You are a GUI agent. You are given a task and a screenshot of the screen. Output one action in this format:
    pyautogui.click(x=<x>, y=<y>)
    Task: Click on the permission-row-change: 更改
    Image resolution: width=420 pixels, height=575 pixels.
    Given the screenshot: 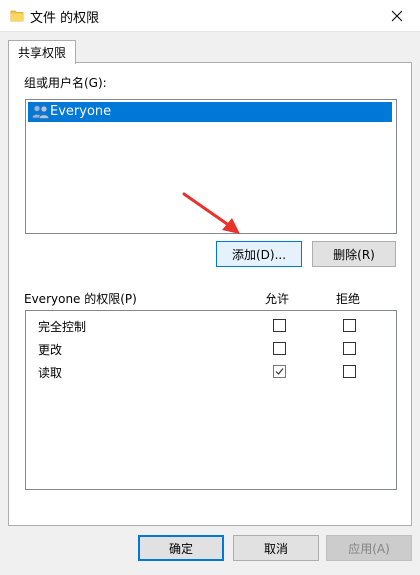 What is the action you would take?
    pyautogui.click(x=211, y=349)
    